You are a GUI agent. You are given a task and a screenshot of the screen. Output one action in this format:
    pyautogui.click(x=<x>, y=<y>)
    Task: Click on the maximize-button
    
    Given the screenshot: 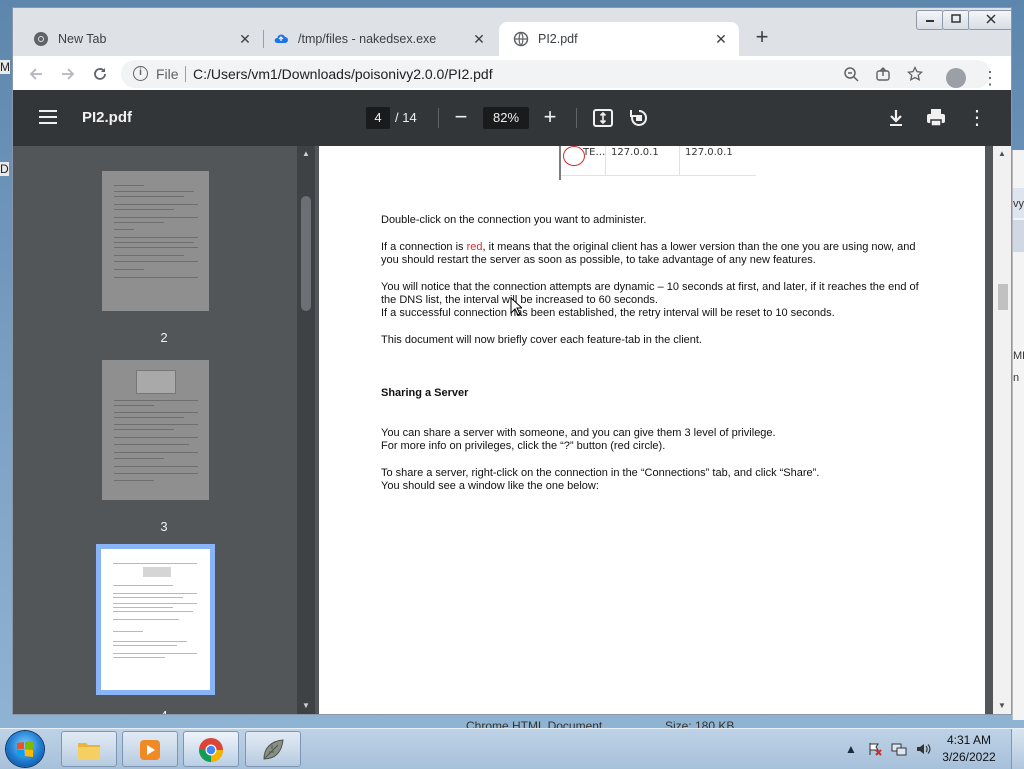 What is the action you would take?
    pyautogui.click(x=956, y=20)
    